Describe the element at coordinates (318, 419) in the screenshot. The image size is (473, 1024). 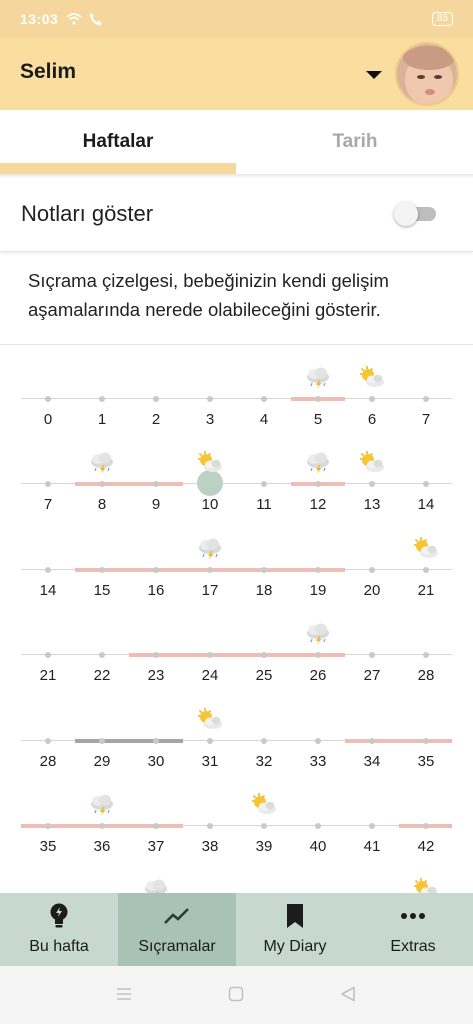
I see `week-number: 5` at that location.